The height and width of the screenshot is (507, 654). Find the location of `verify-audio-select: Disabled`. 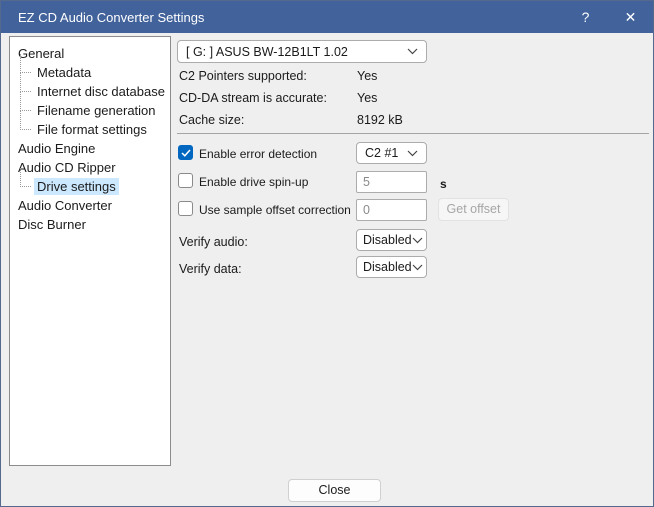

verify-audio-select: Disabled is located at coordinates (391, 240).